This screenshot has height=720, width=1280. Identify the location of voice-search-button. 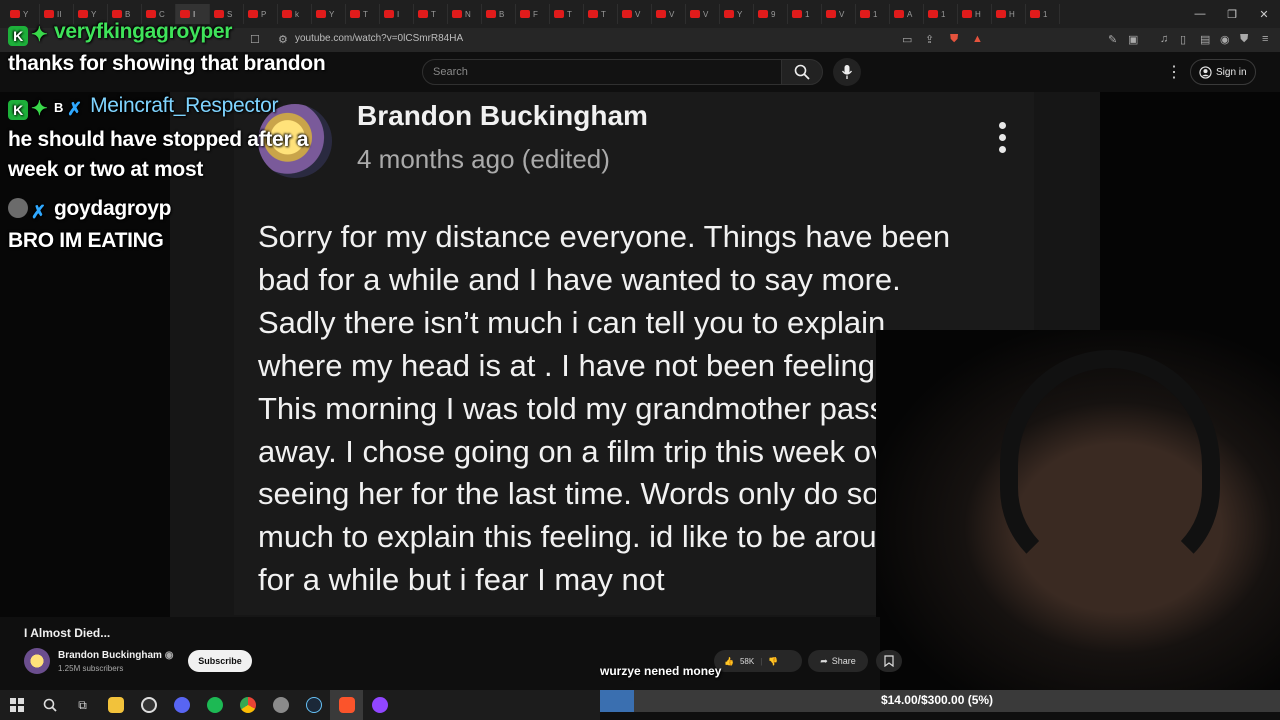
(847, 72).